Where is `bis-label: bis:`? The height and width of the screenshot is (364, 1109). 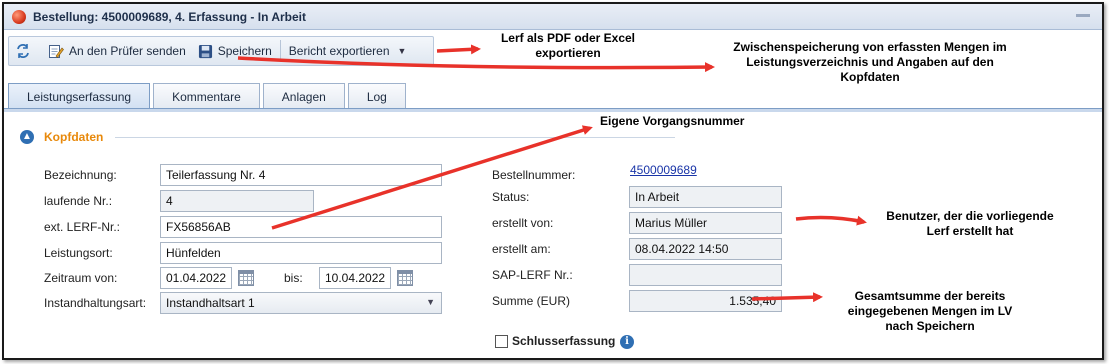
bis-label: bis: is located at coordinates (293, 278).